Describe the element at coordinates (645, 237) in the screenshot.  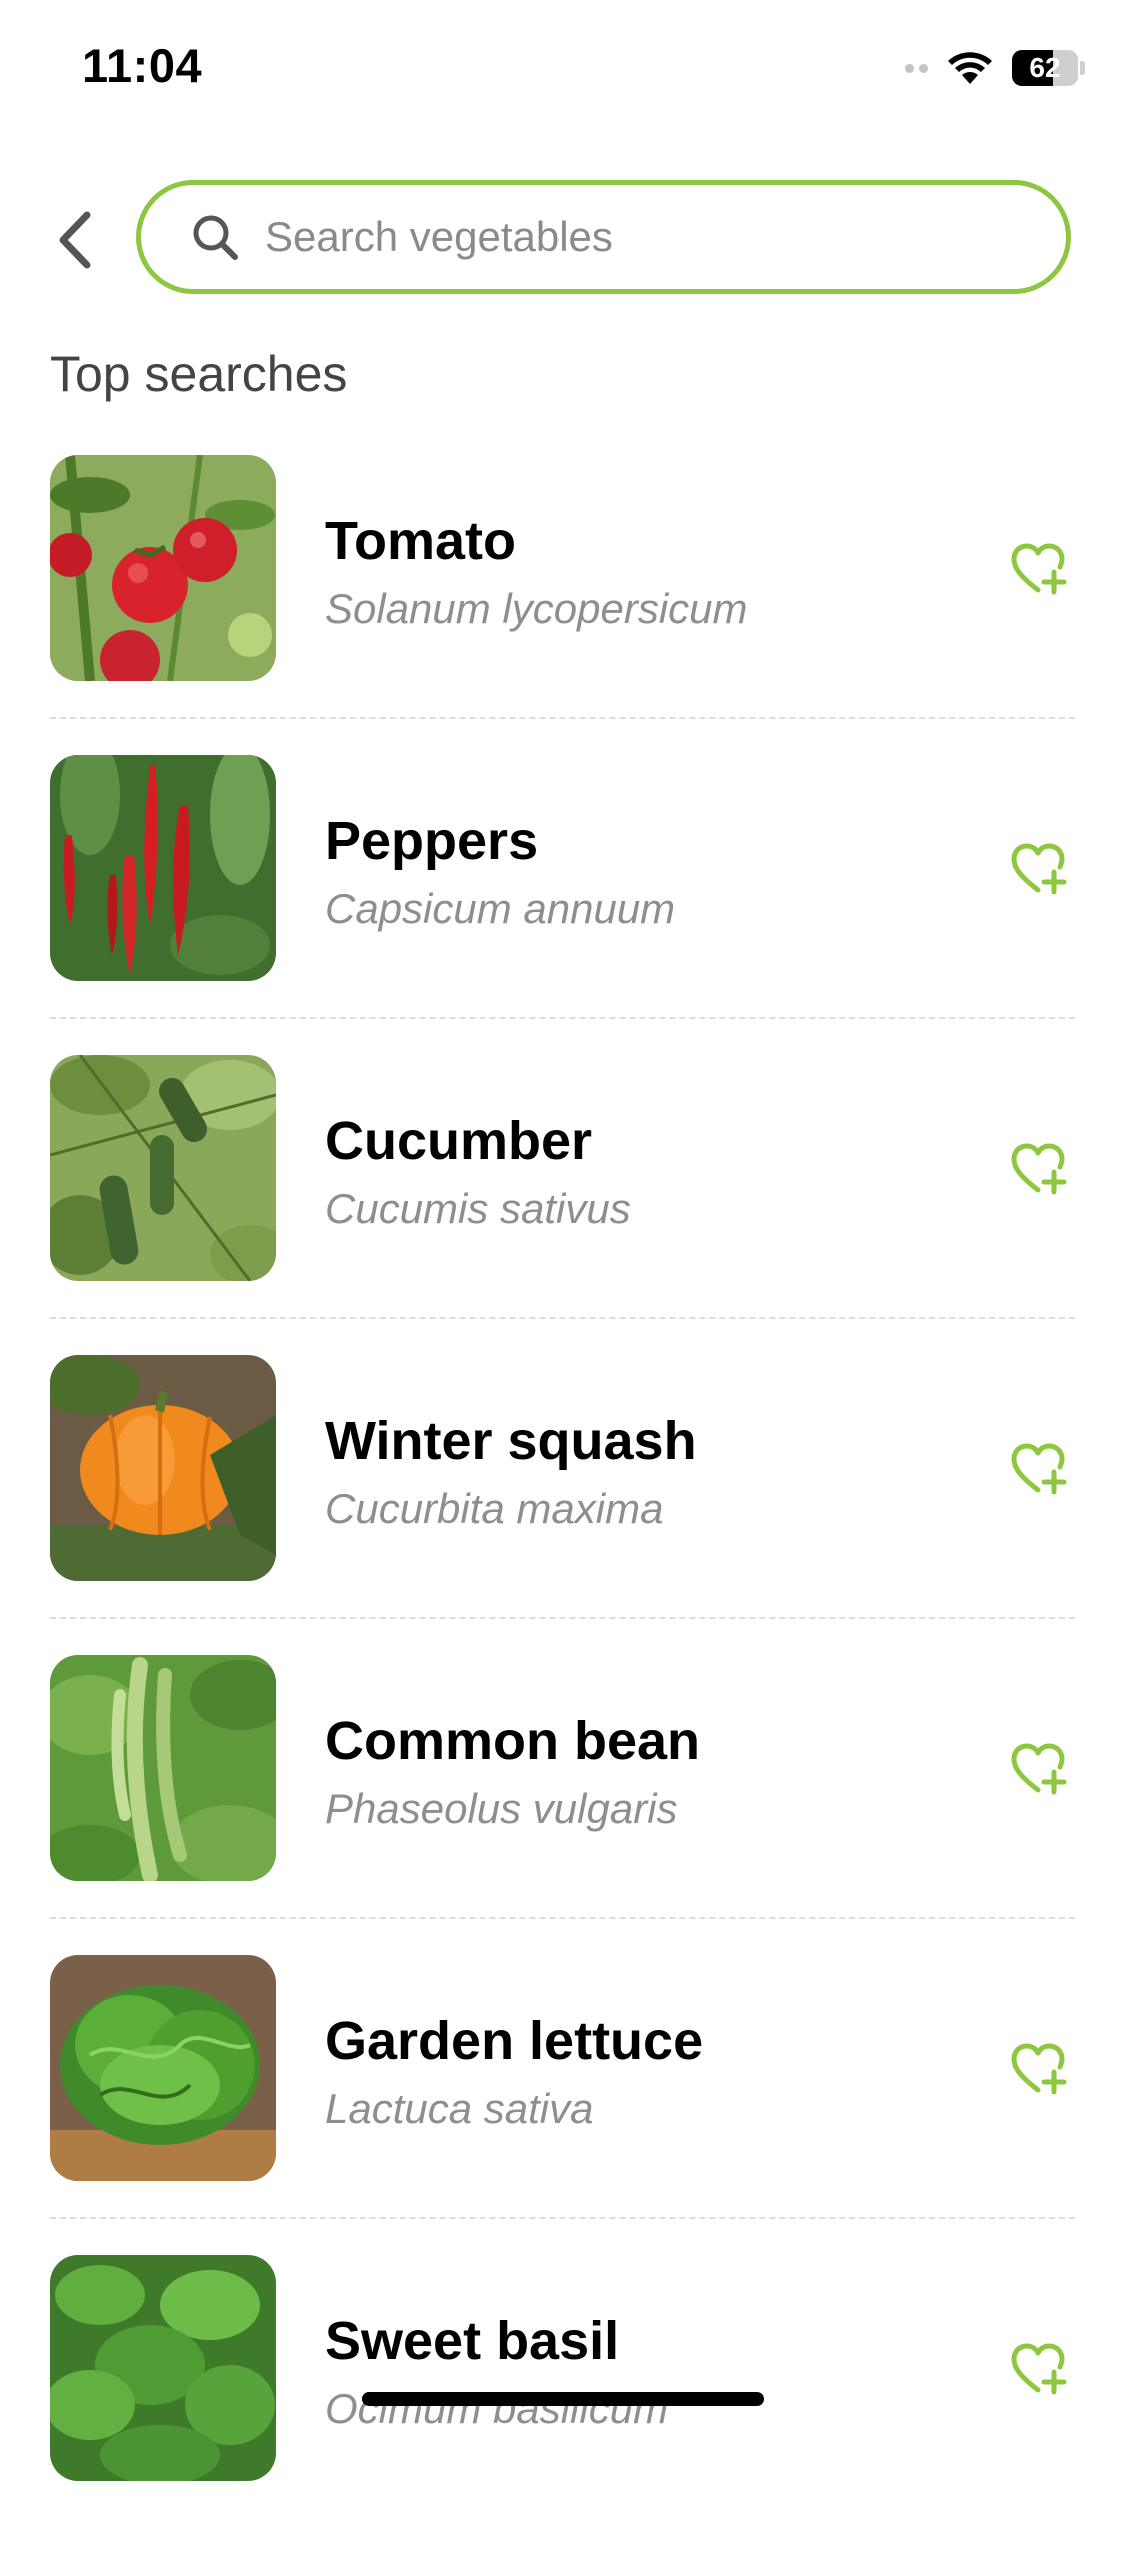
I see `search-input` at that location.